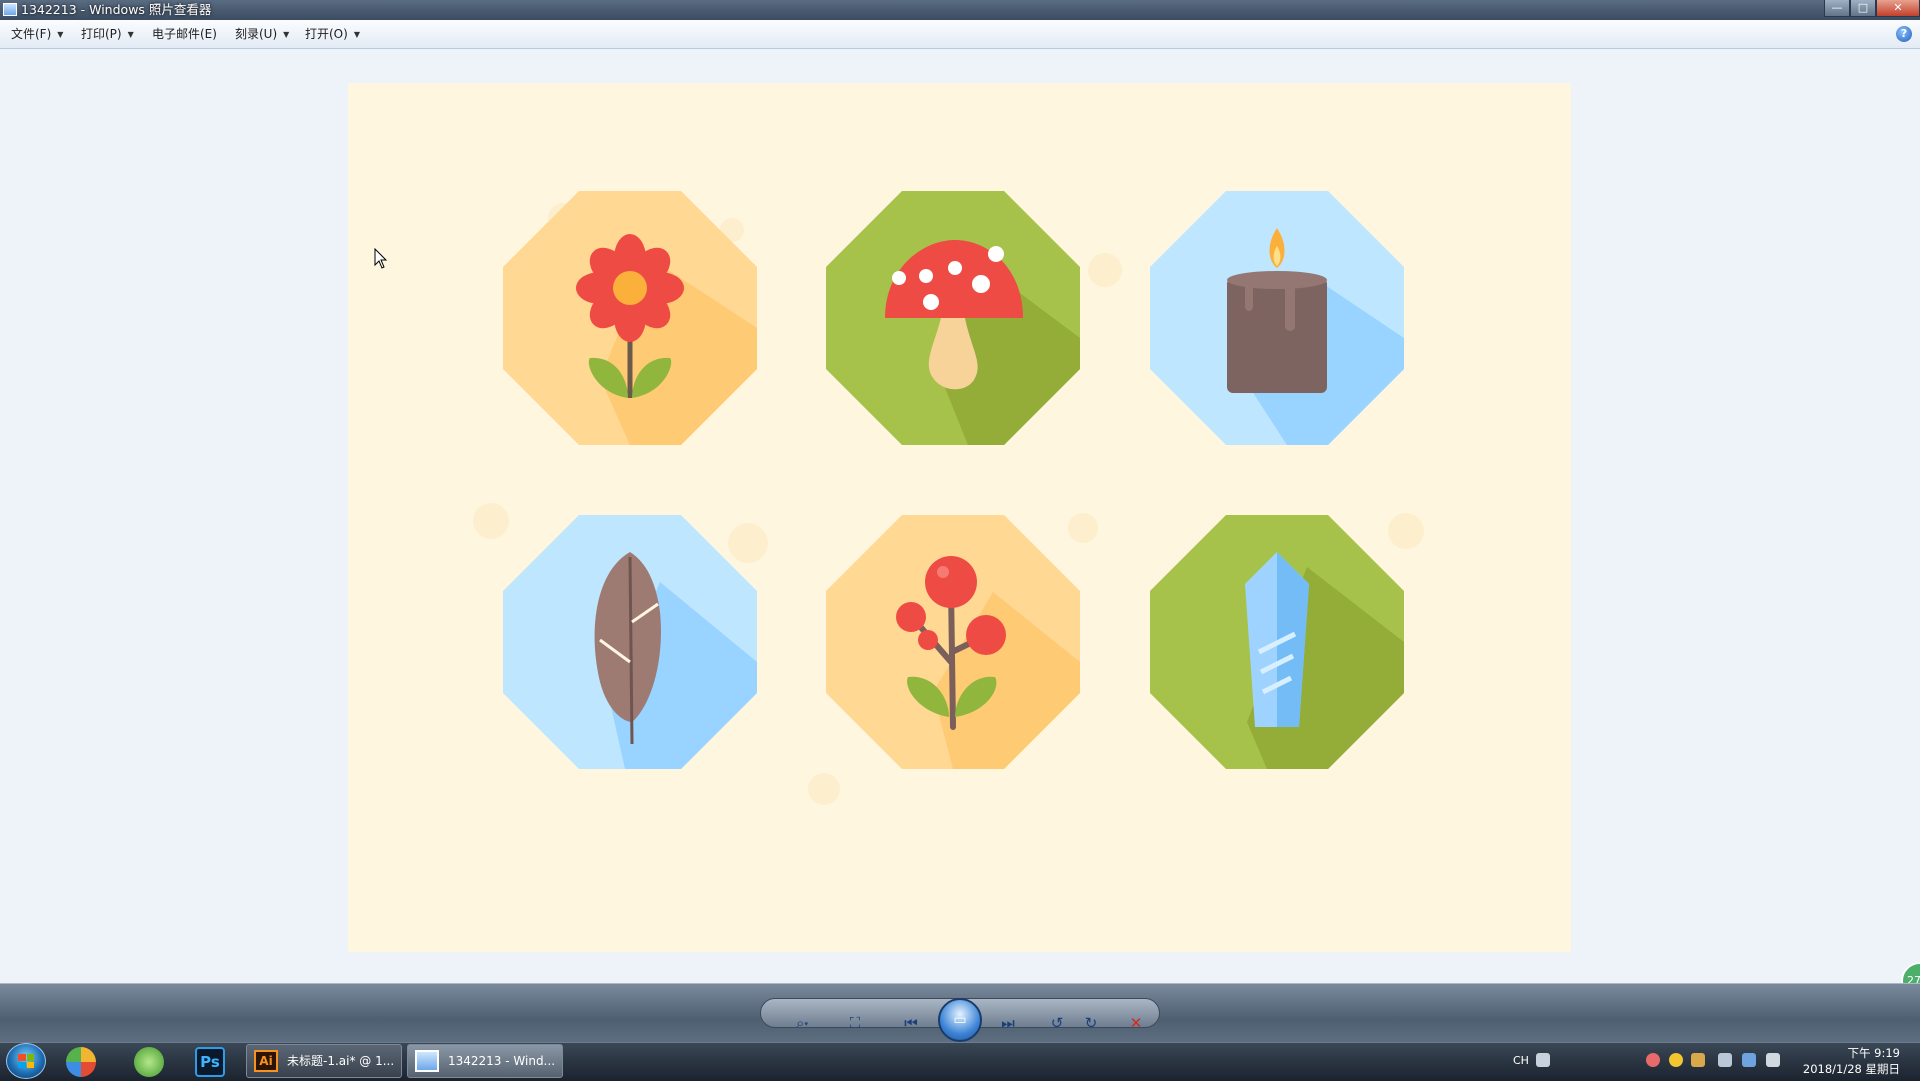 This screenshot has height=1081, width=1920. I want to click on window-controls: — □ ✕, so click(1872, 9).